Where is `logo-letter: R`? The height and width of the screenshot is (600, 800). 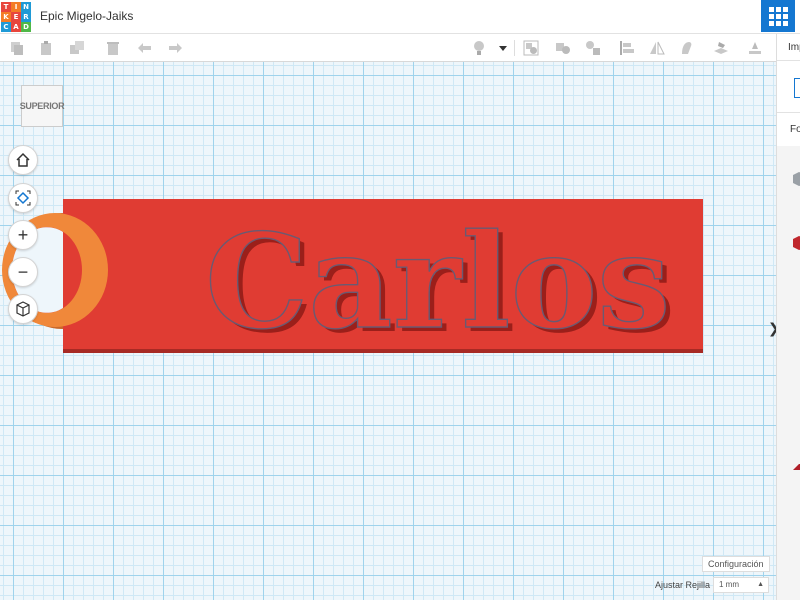
logo-letter: R is located at coordinates (26, 17).